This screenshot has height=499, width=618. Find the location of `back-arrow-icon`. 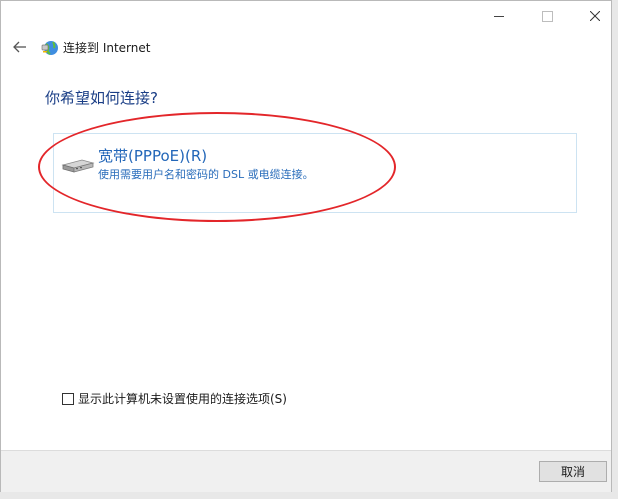

back-arrow-icon is located at coordinates (19, 47).